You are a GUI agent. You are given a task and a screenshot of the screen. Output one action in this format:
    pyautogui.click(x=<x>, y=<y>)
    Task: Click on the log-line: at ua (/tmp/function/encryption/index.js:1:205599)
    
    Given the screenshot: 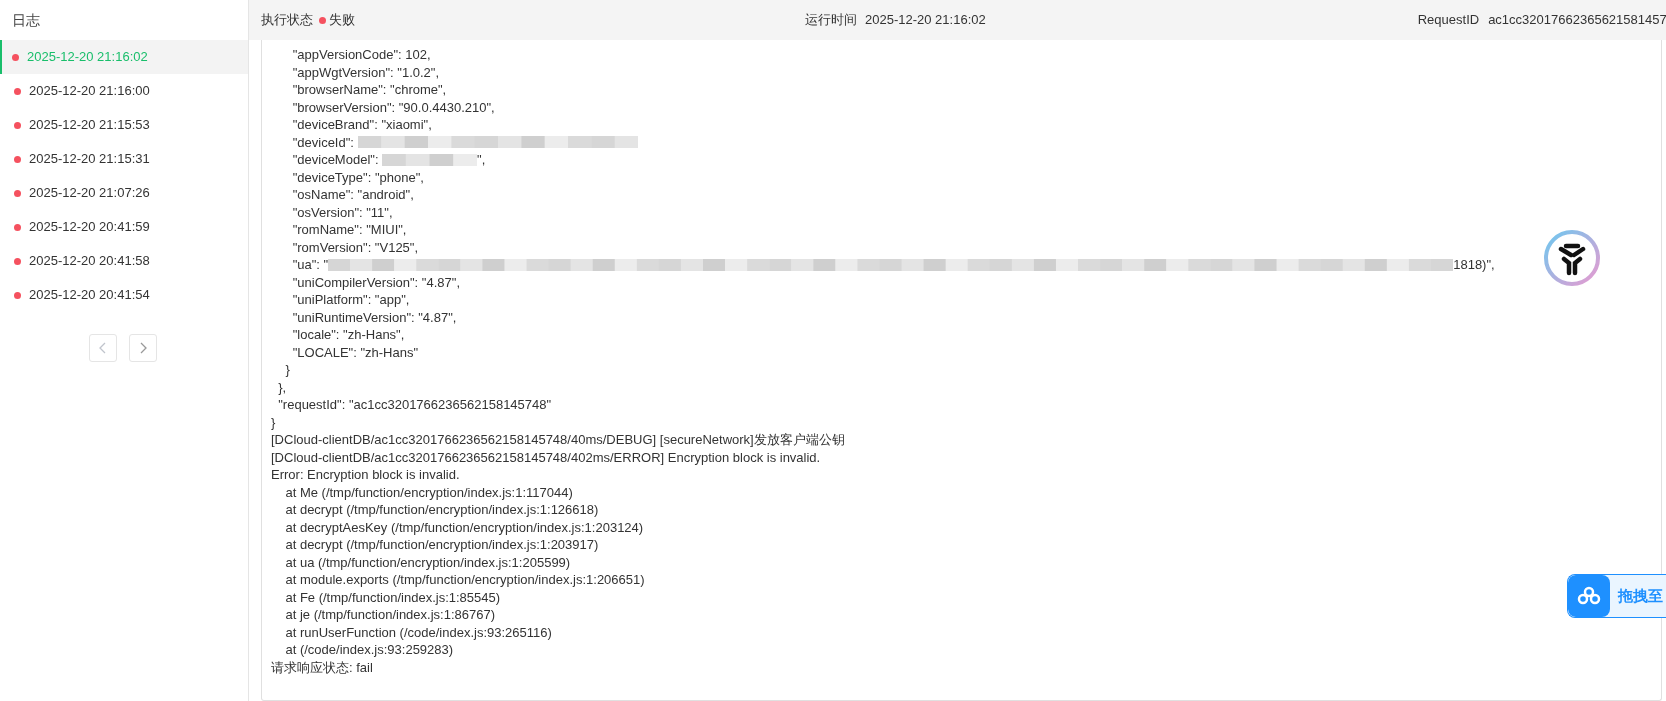 What is the action you would take?
    pyautogui.click(x=427, y=562)
    